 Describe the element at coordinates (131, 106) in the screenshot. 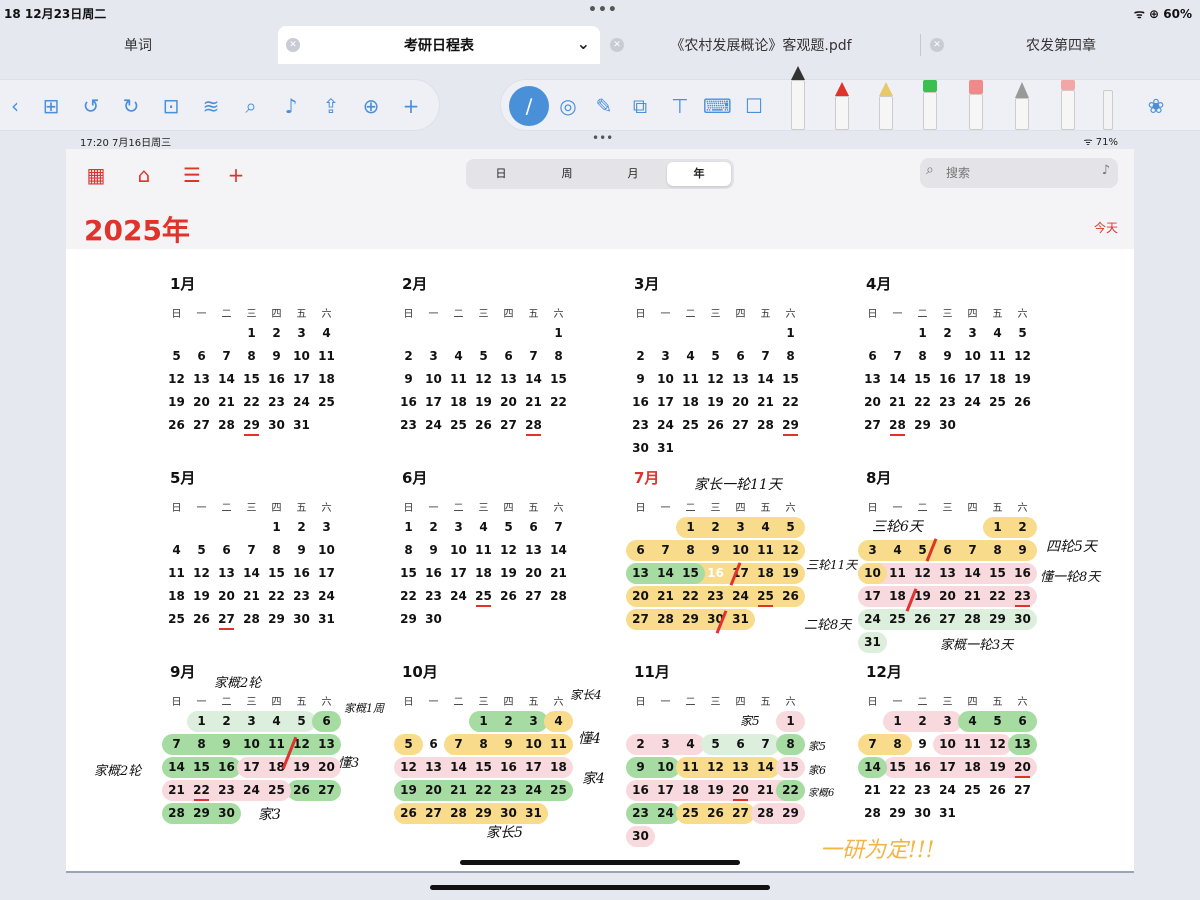

I see `redo-icon: ↻` at that location.